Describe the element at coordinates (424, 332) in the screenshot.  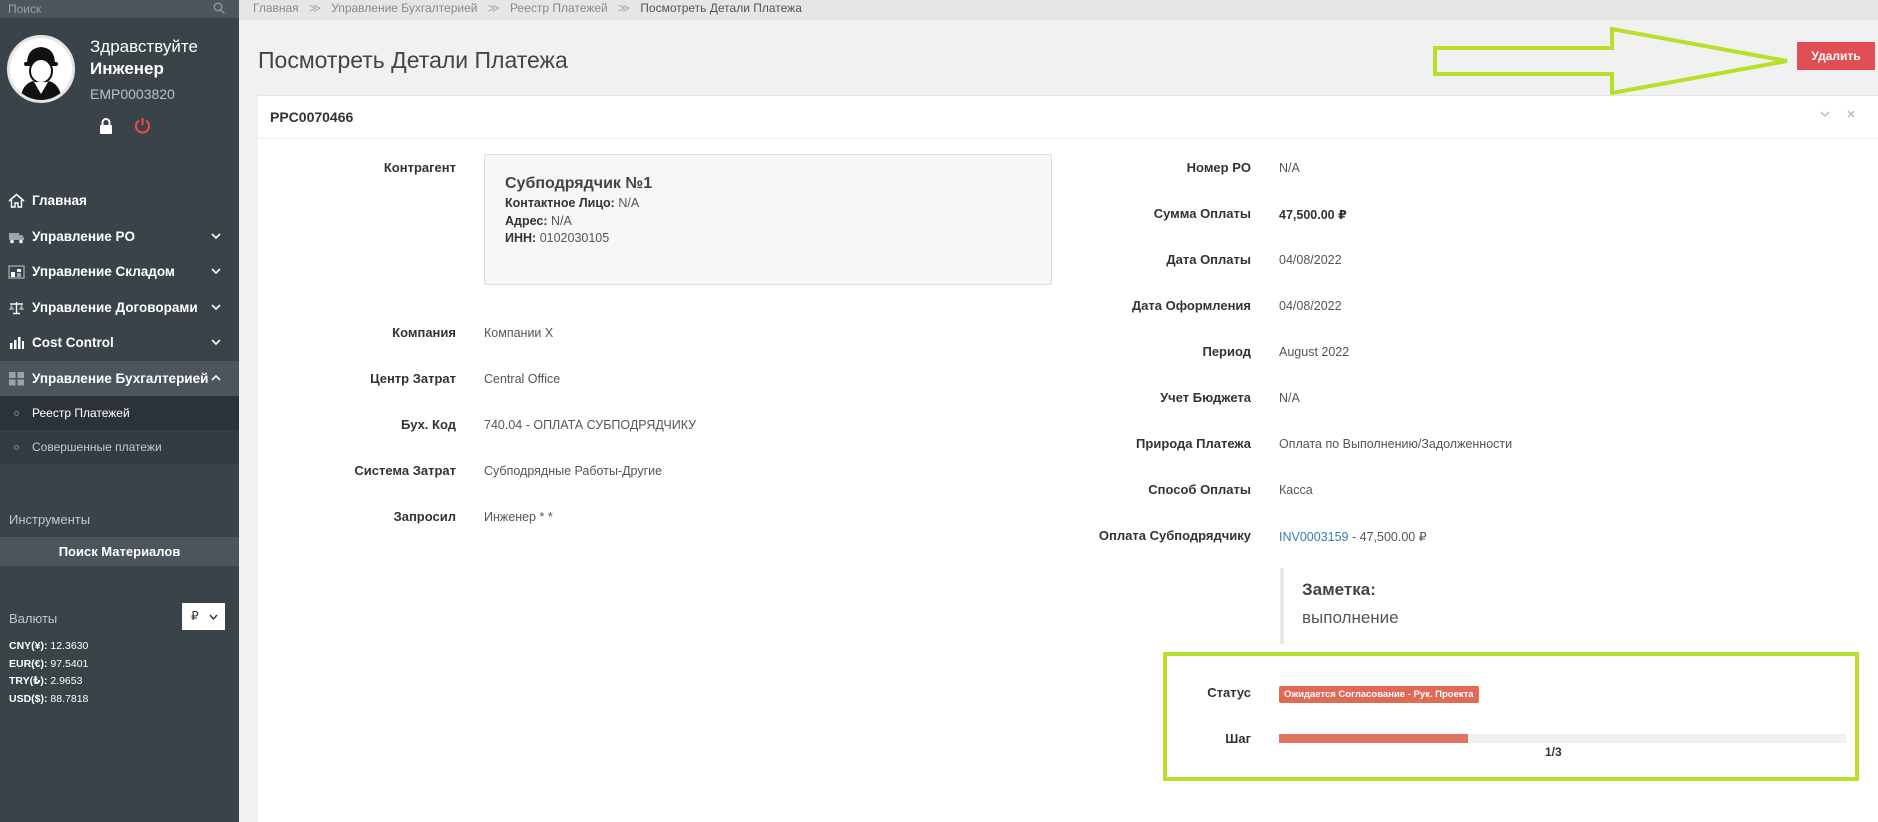
I see `company-label: Компания` at that location.